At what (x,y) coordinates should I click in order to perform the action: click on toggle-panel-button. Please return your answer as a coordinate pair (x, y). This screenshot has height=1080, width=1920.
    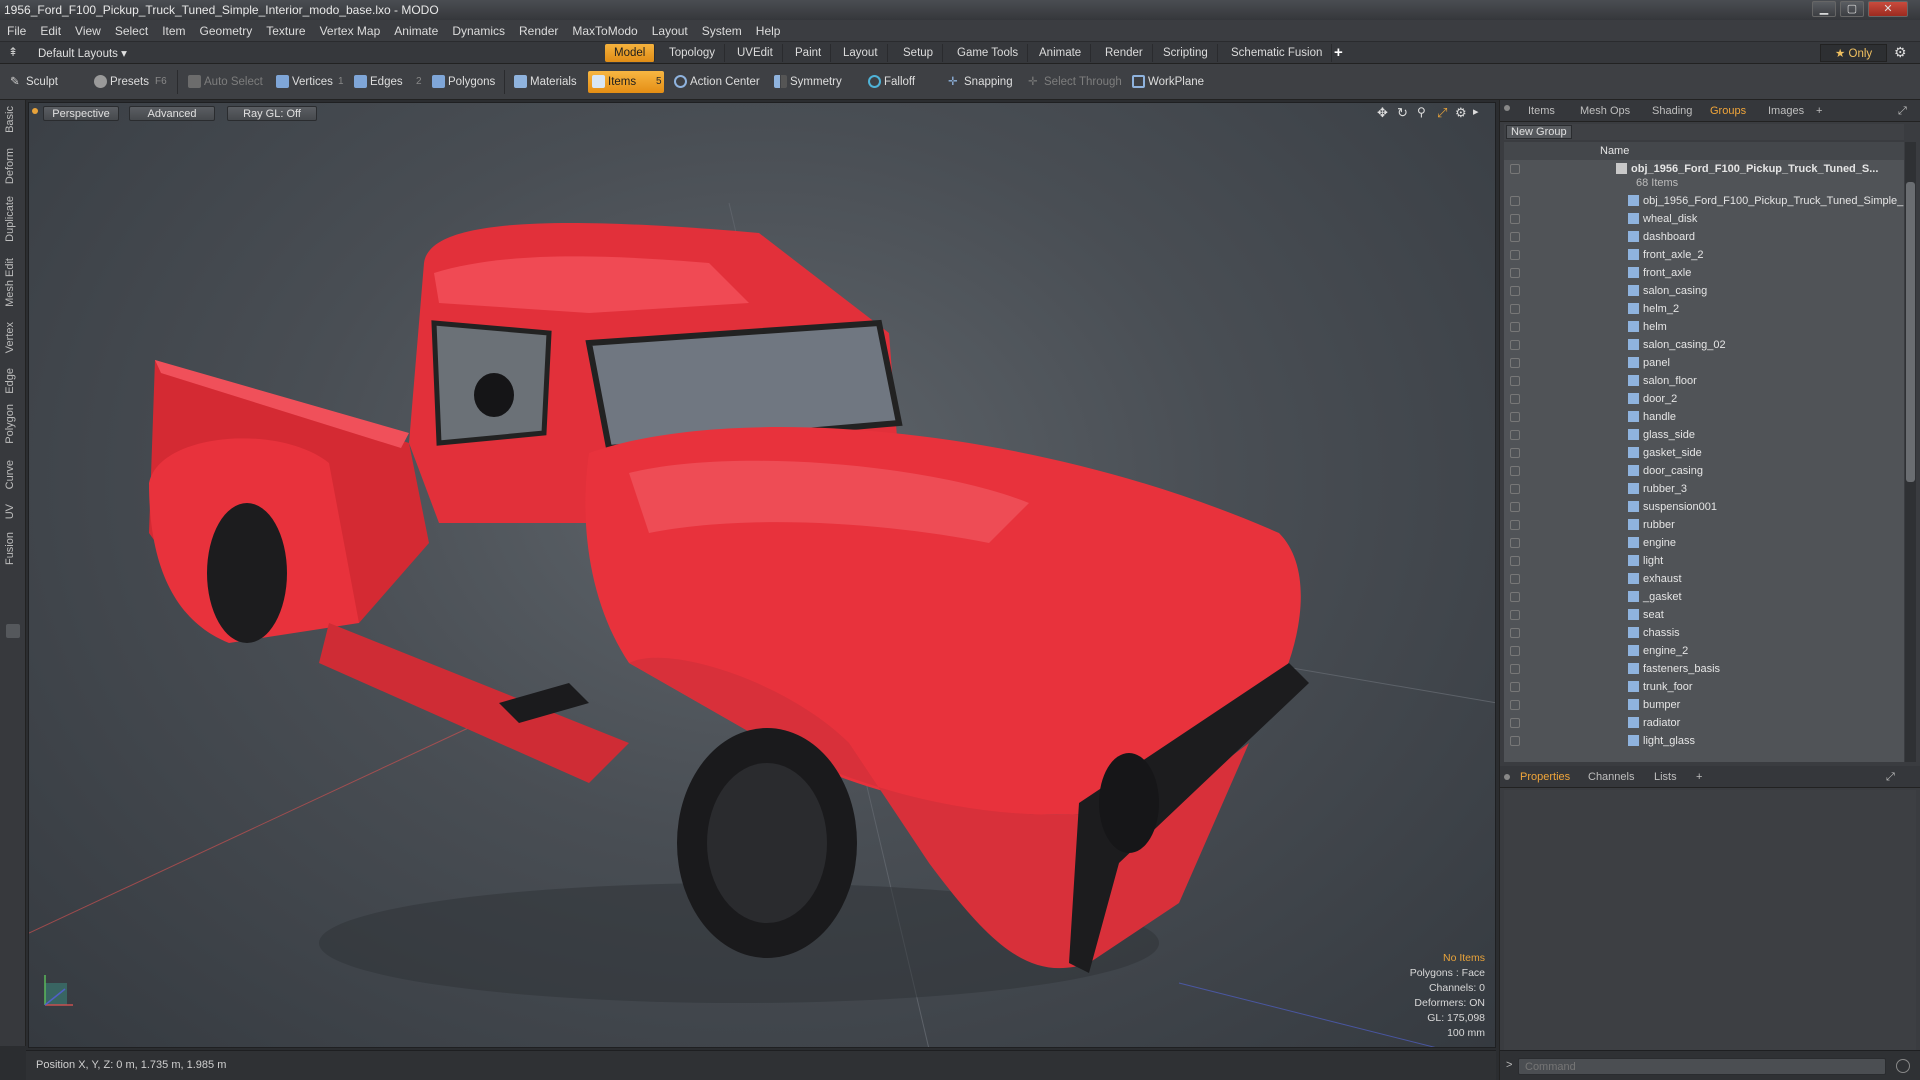
    Looking at the image, I should click on (13, 631).